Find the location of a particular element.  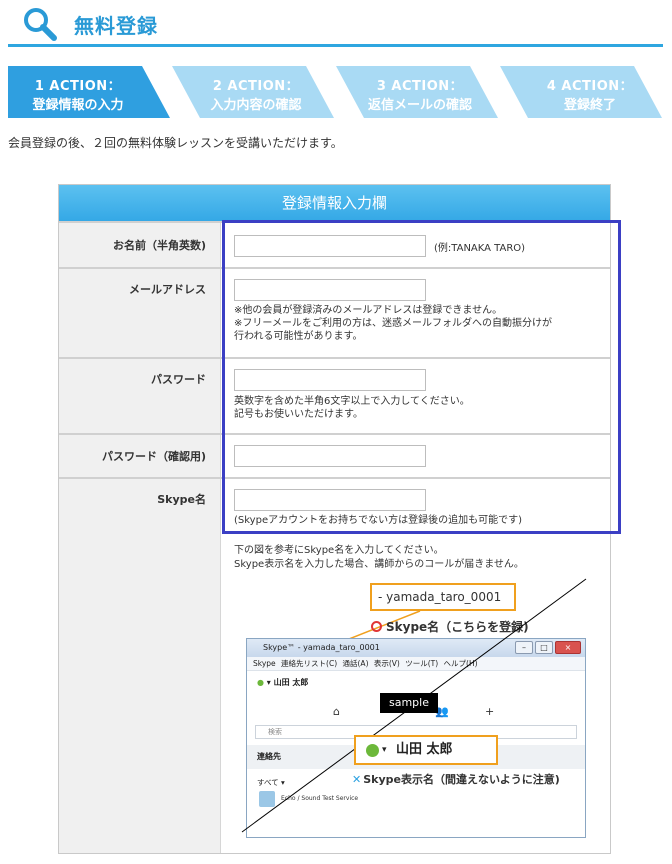

all-filter: すべて ▾ is located at coordinates (271, 782).